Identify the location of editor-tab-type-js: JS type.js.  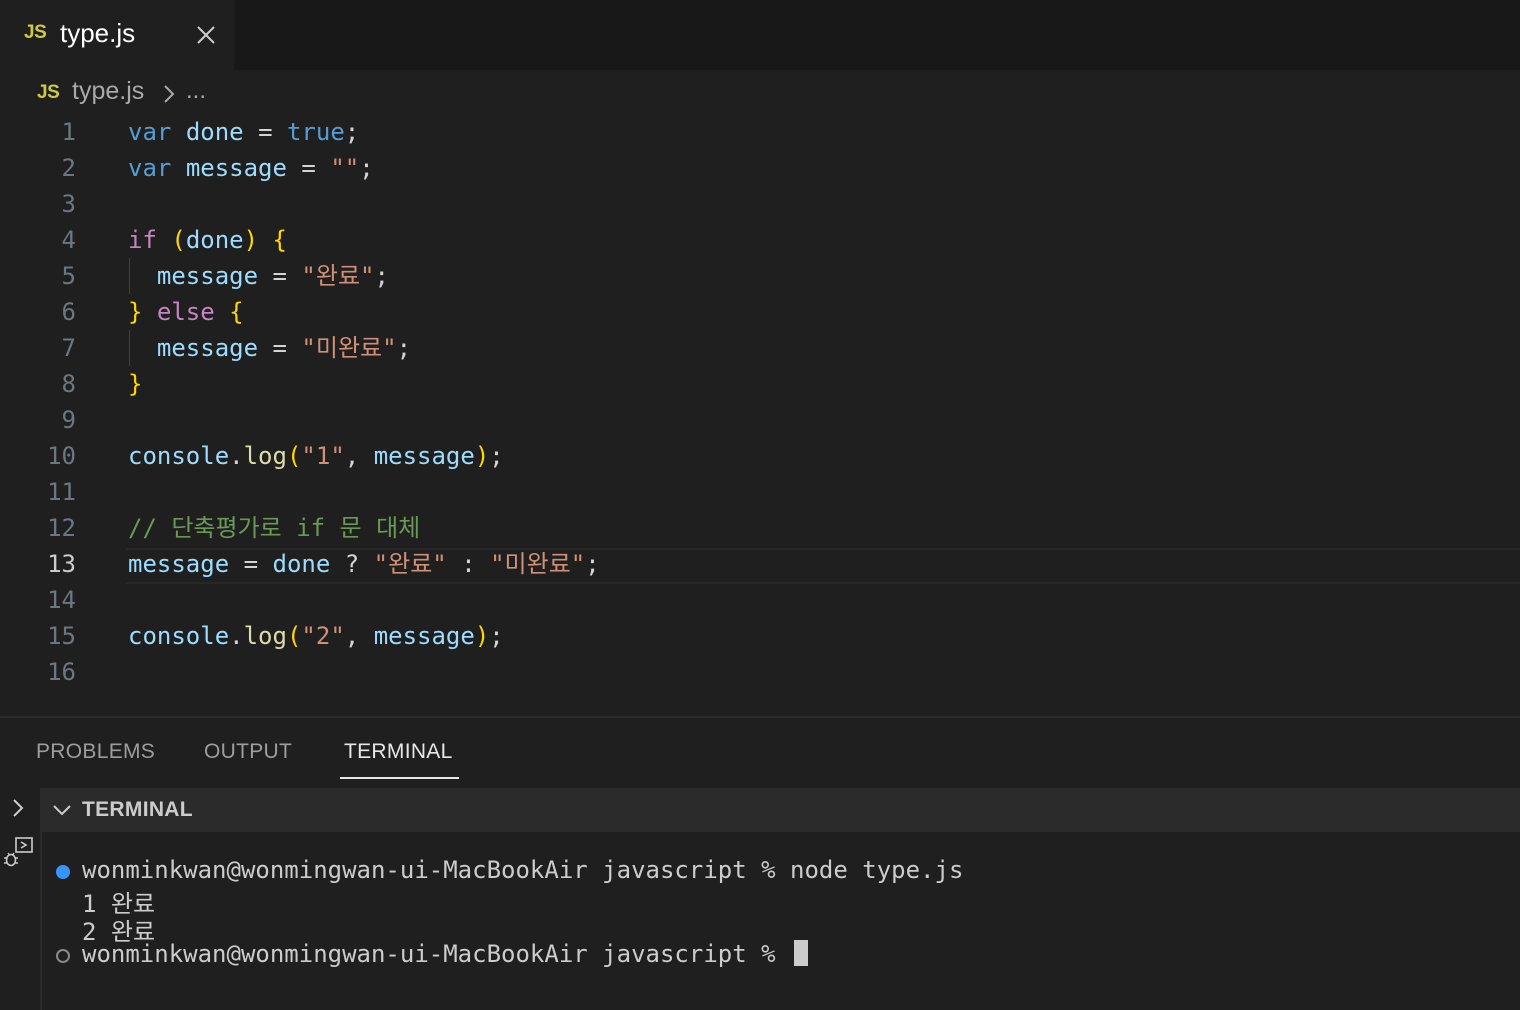
(117, 35).